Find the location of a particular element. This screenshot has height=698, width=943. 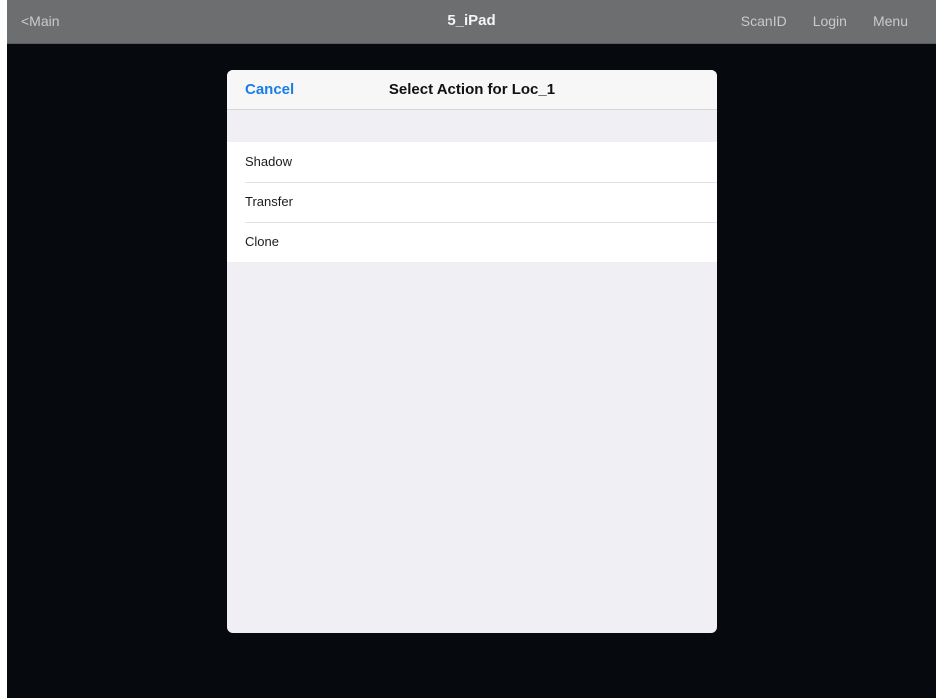

modal-header: Cancel Select Action for Loc_1 is located at coordinates (472, 90).